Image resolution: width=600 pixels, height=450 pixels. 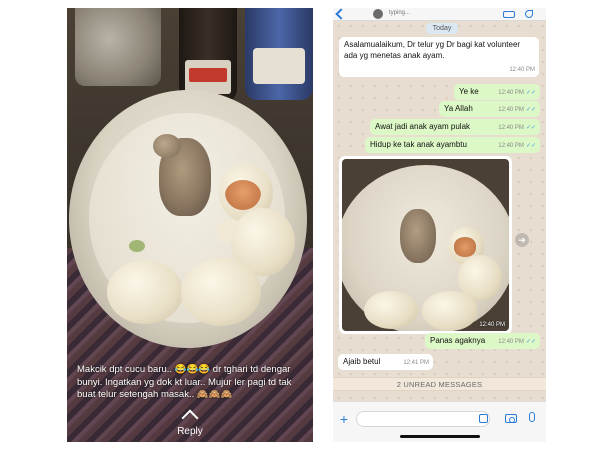 I want to click on avatar, so click(x=378, y=14).